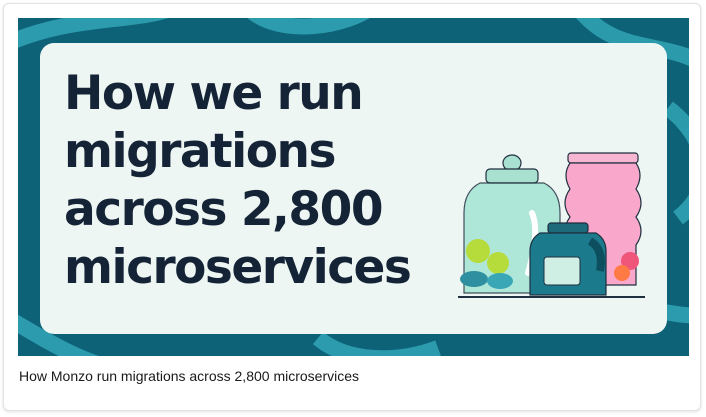 Image resolution: width=706 pixels, height=417 pixels. Describe the element at coordinates (568, 259) in the screenshot. I see `teal-jar` at that location.